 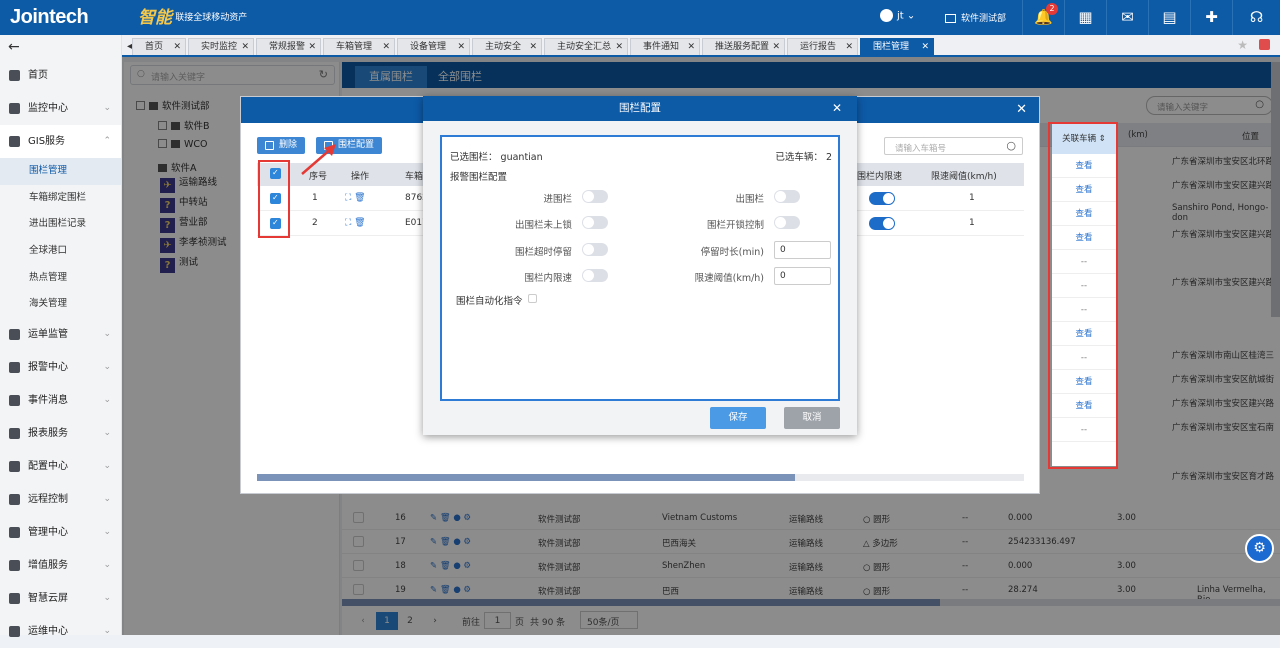 What do you see at coordinates (787, 222) in the screenshot?
I see `unlock-control-switch` at bounding box center [787, 222].